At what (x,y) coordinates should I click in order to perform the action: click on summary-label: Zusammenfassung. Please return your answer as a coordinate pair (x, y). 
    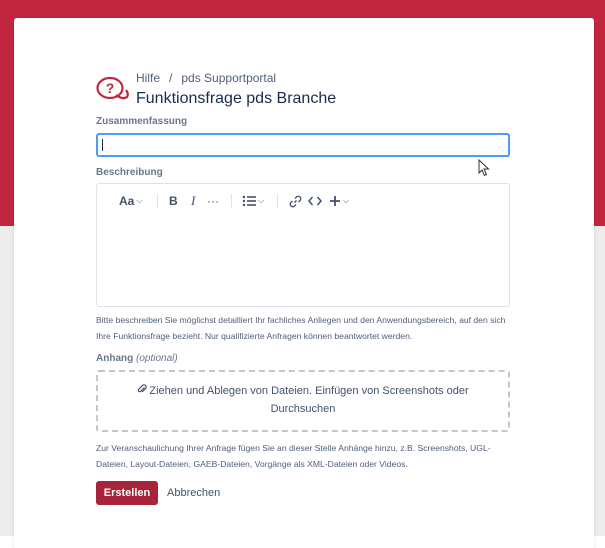
    Looking at the image, I should click on (142, 121).